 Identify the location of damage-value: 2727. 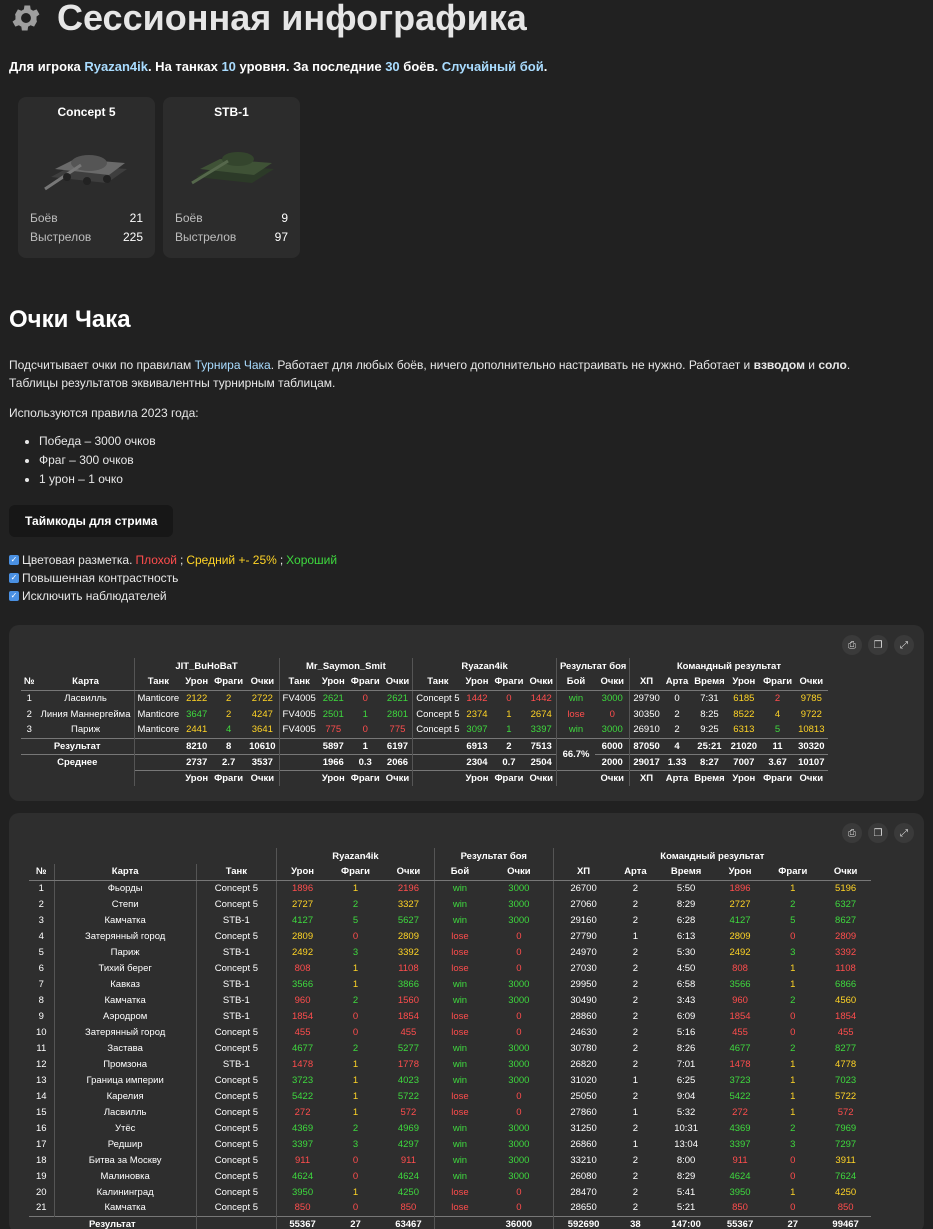
(302, 904).